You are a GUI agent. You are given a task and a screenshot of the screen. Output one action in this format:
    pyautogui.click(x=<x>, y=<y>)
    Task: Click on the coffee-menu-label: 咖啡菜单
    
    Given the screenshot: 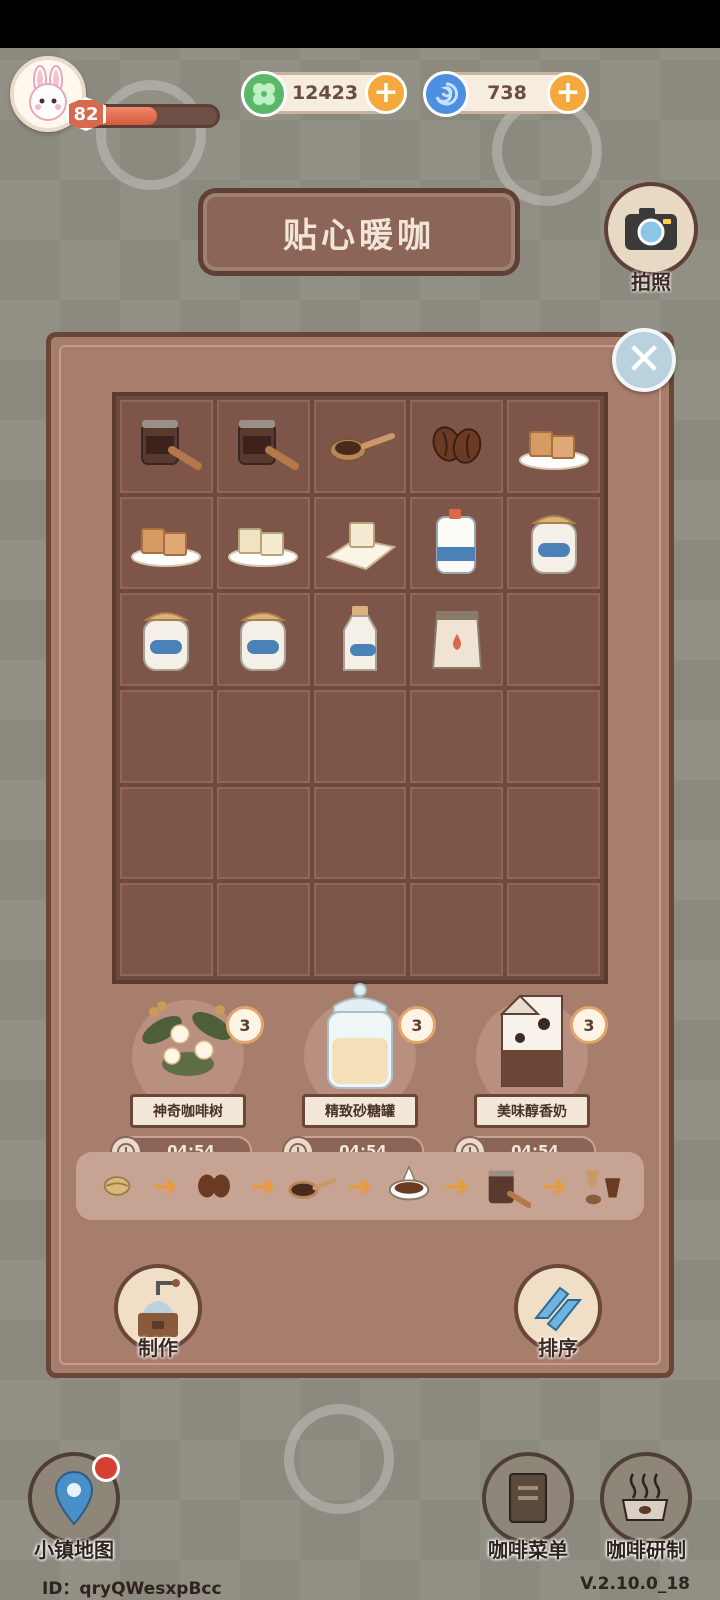 What is the action you would take?
    pyautogui.click(x=528, y=1550)
    